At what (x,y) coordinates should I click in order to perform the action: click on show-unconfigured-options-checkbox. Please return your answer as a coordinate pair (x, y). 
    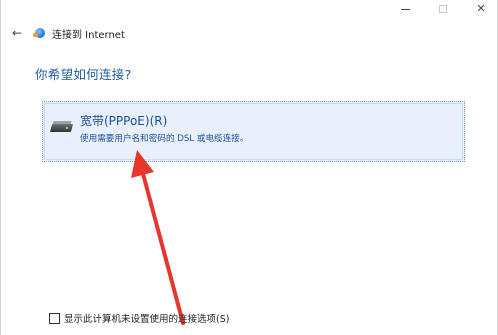
    Looking at the image, I should click on (54, 318).